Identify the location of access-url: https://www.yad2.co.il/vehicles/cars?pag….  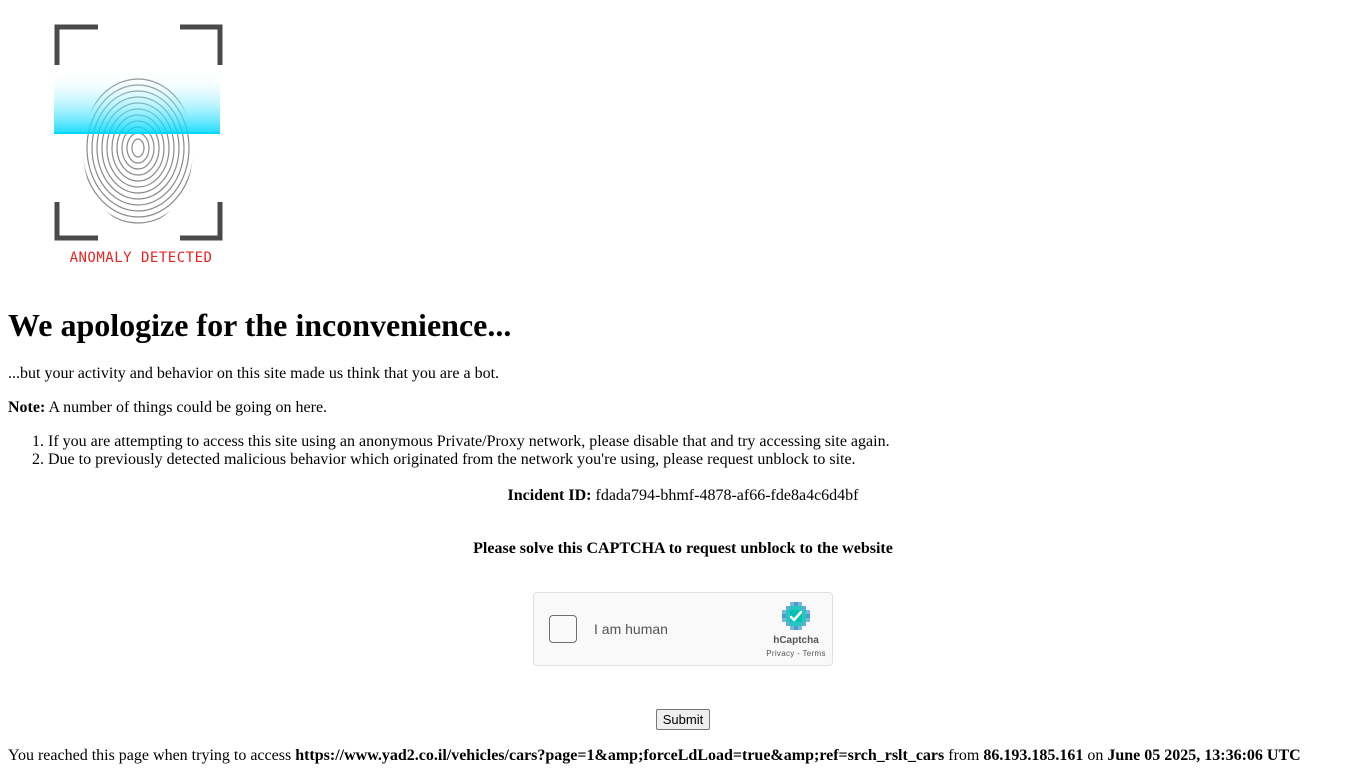
(620, 755).